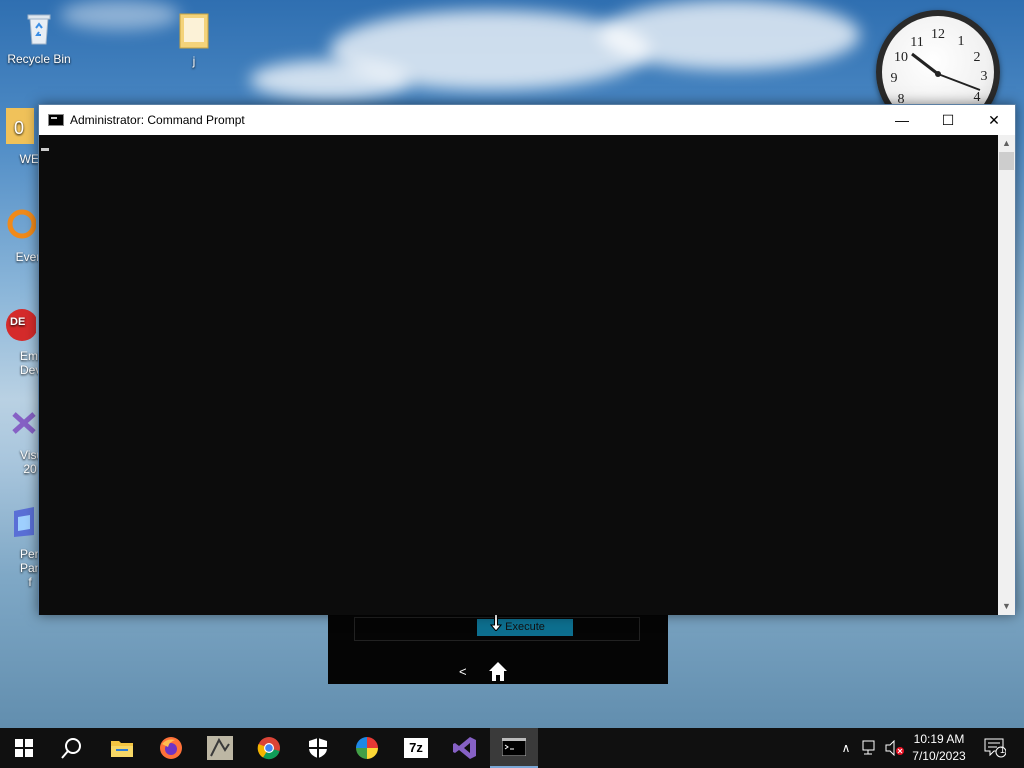 This screenshot has height=768, width=1024. What do you see at coordinates (1003, 750) in the screenshot?
I see `notification-count: 1` at bounding box center [1003, 750].